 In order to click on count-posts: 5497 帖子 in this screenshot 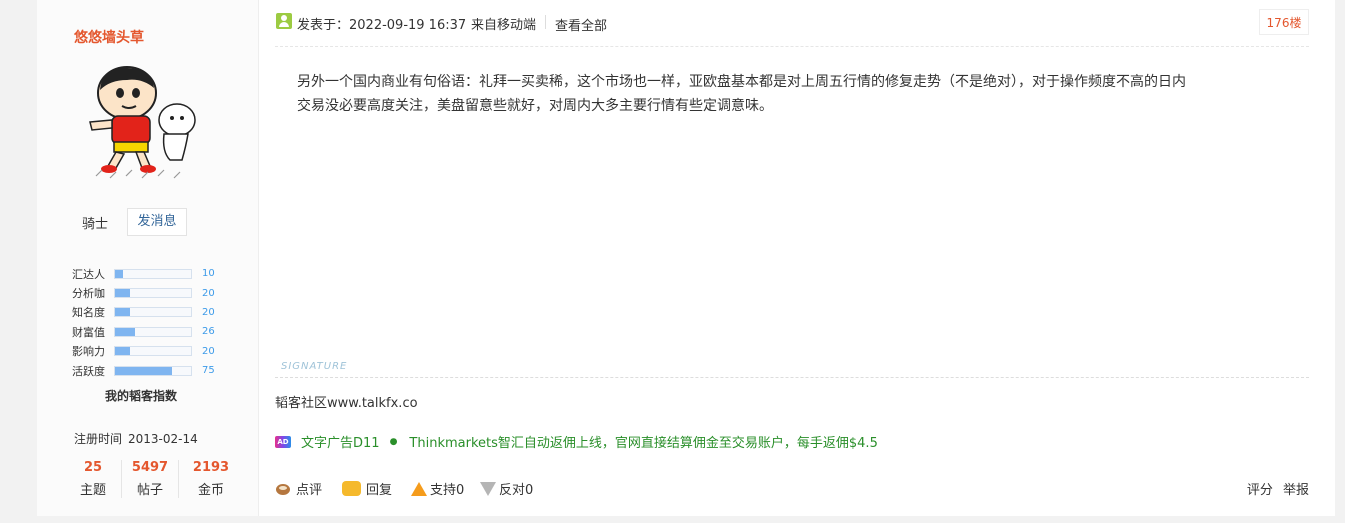, I will do `click(150, 479)`.